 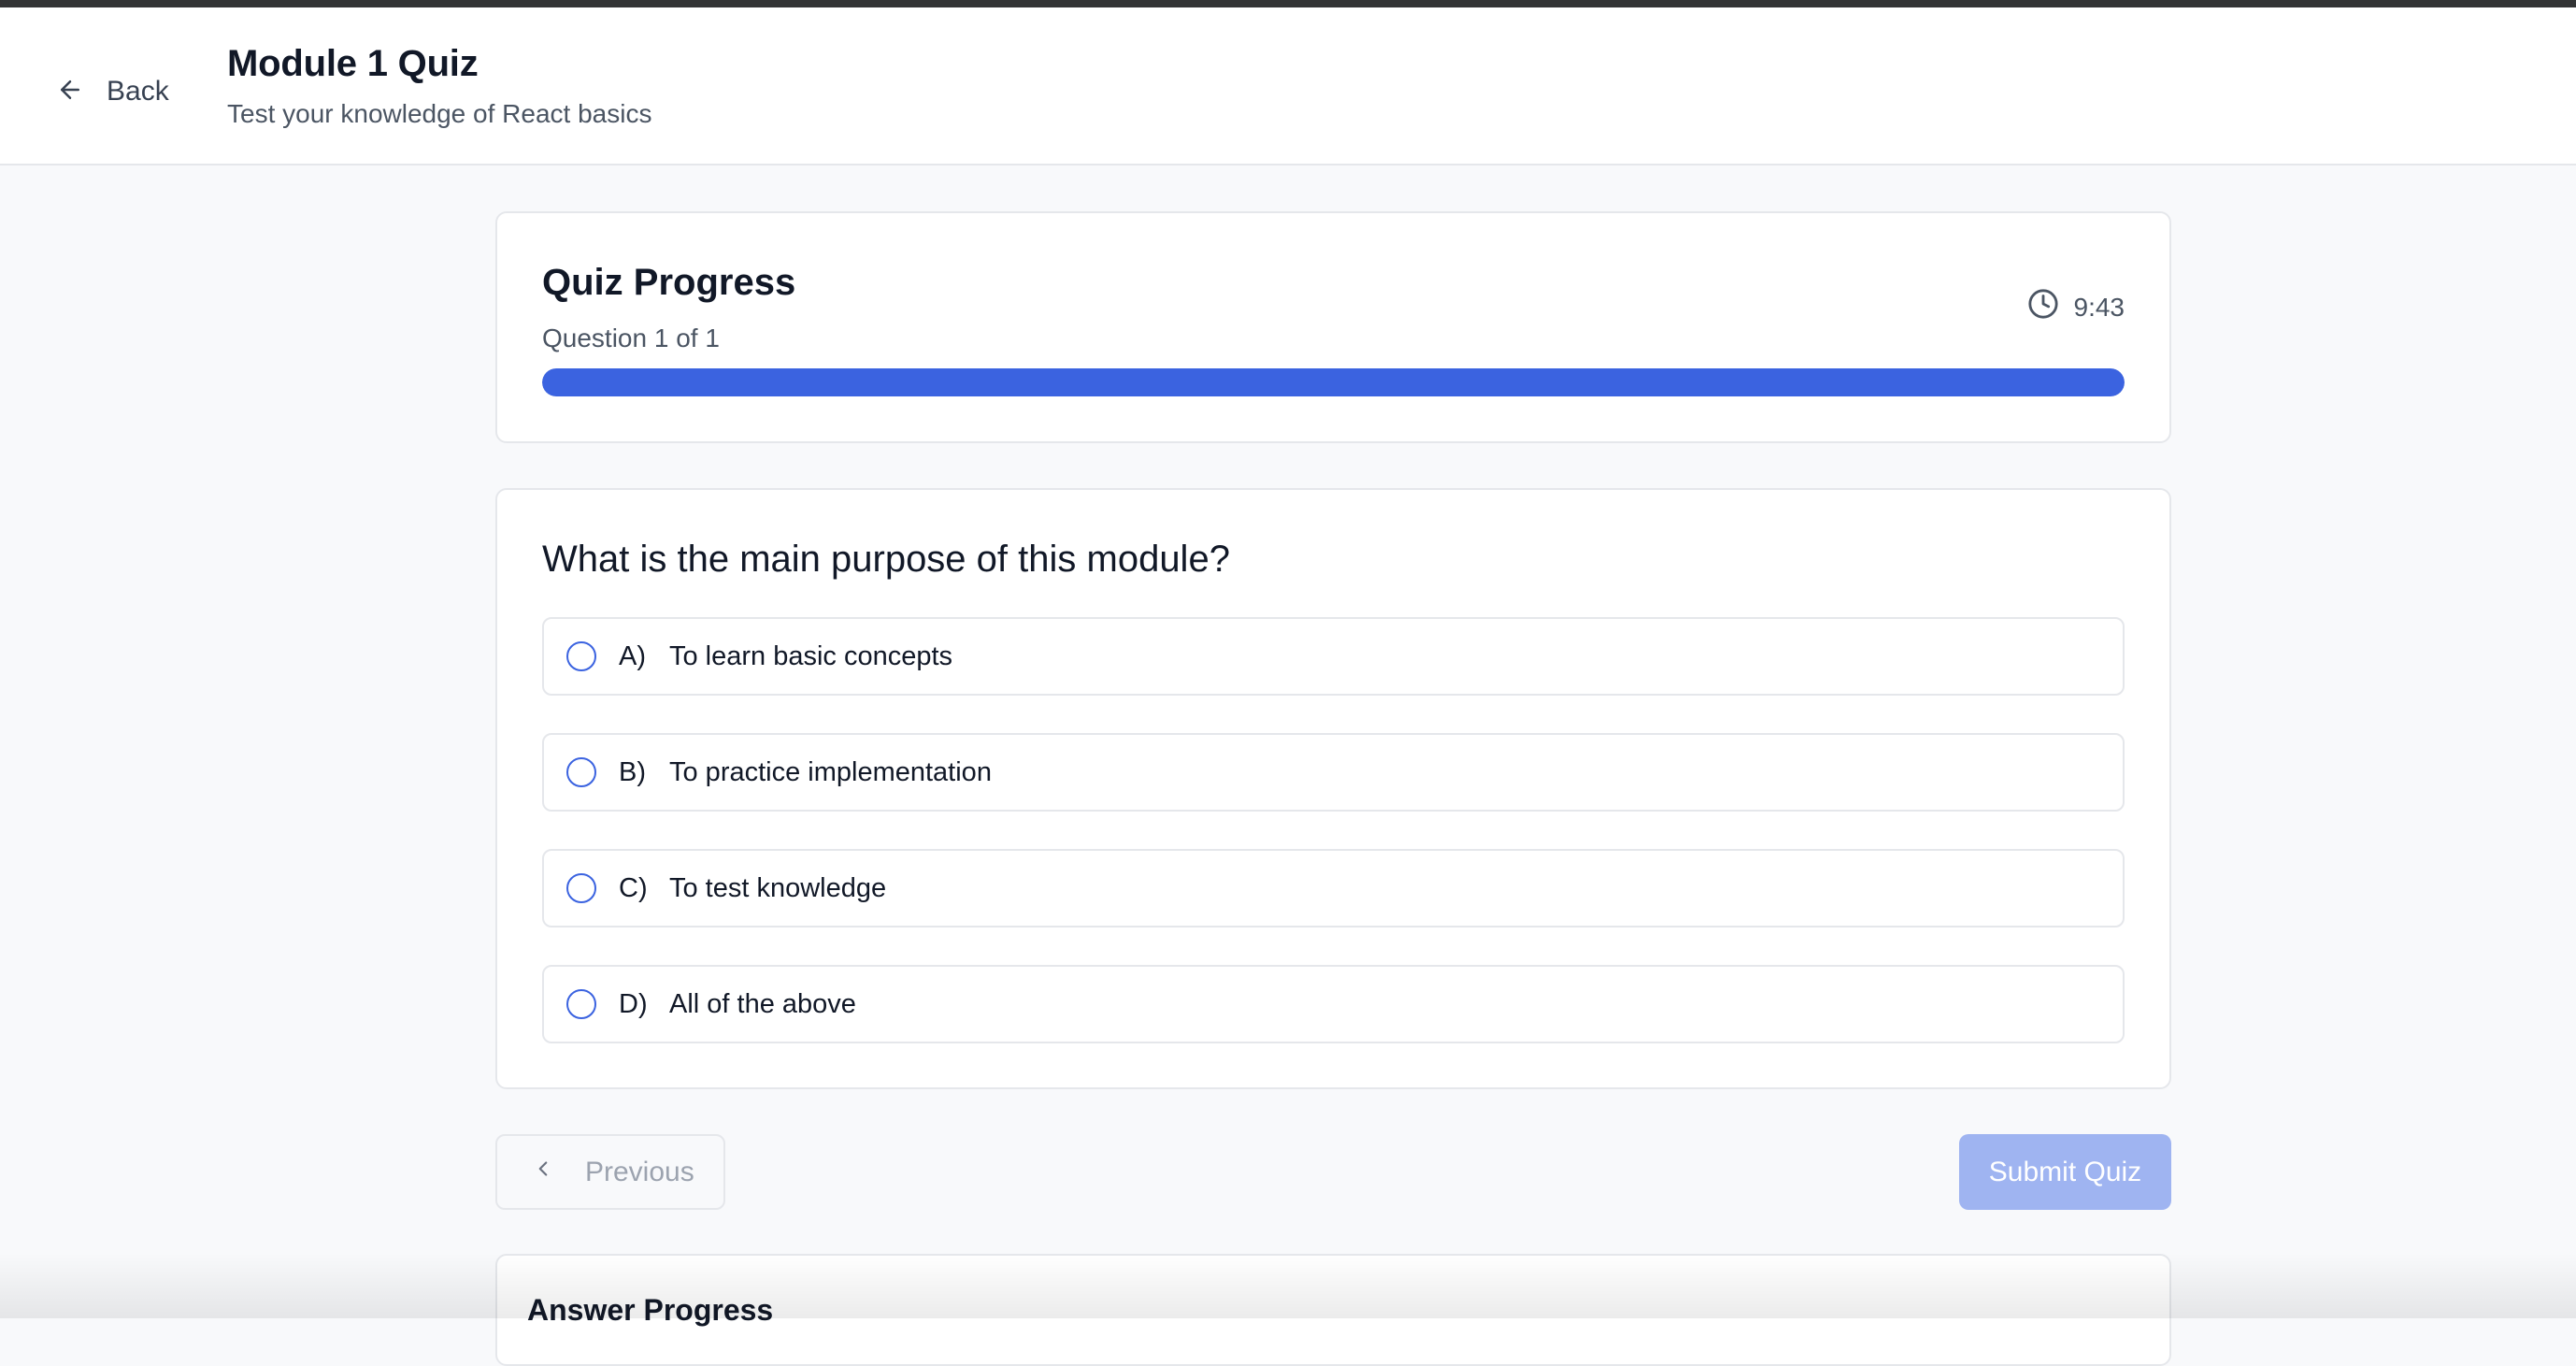 I want to click on question-text: What is the main purpose of this module?, so click(x=886, y=560).